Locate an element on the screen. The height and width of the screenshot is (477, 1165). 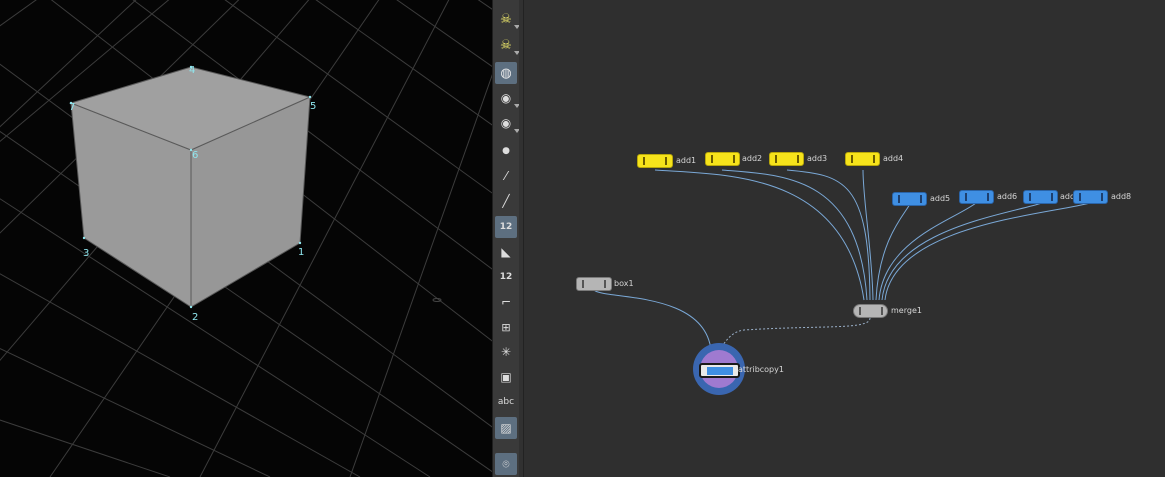
node-add4 is located at coordinates (862, 159).